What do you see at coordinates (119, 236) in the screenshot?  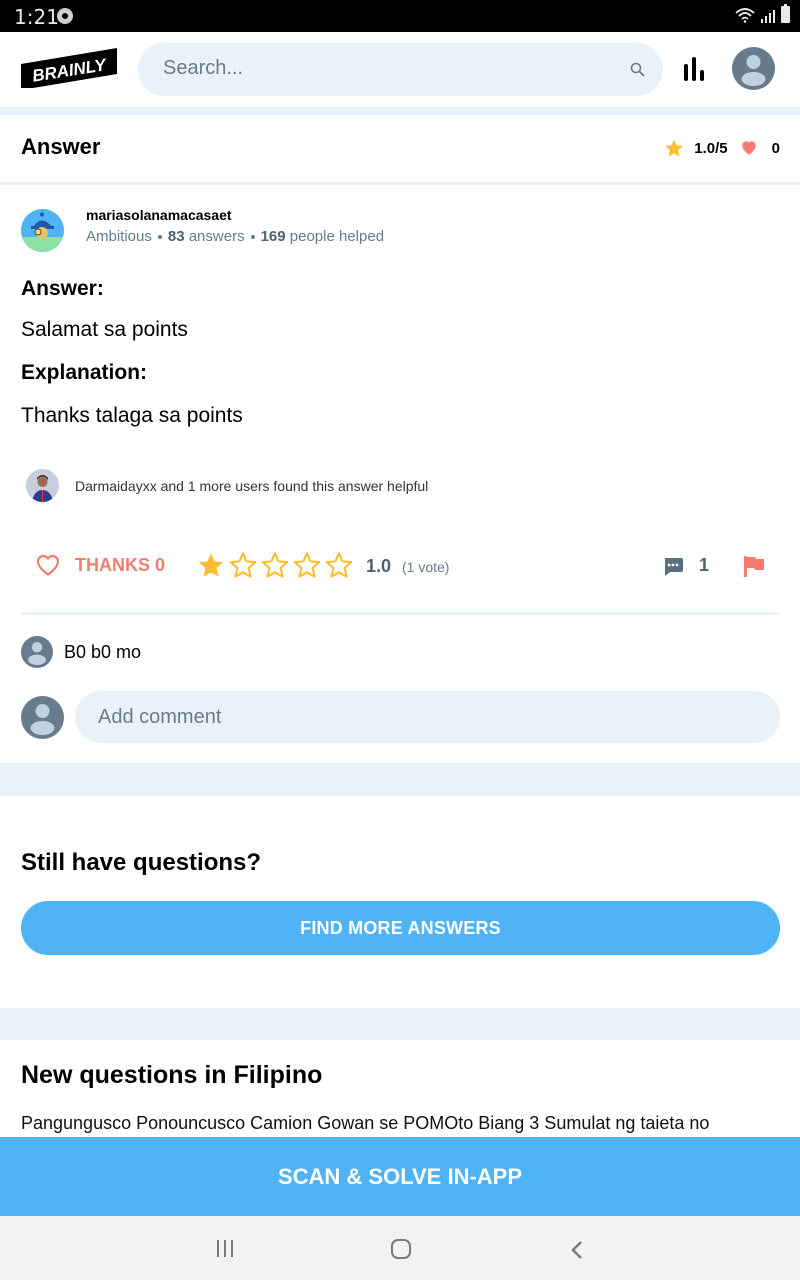 I see `author-rank: Ambitious` at bounding box center [119, 236].